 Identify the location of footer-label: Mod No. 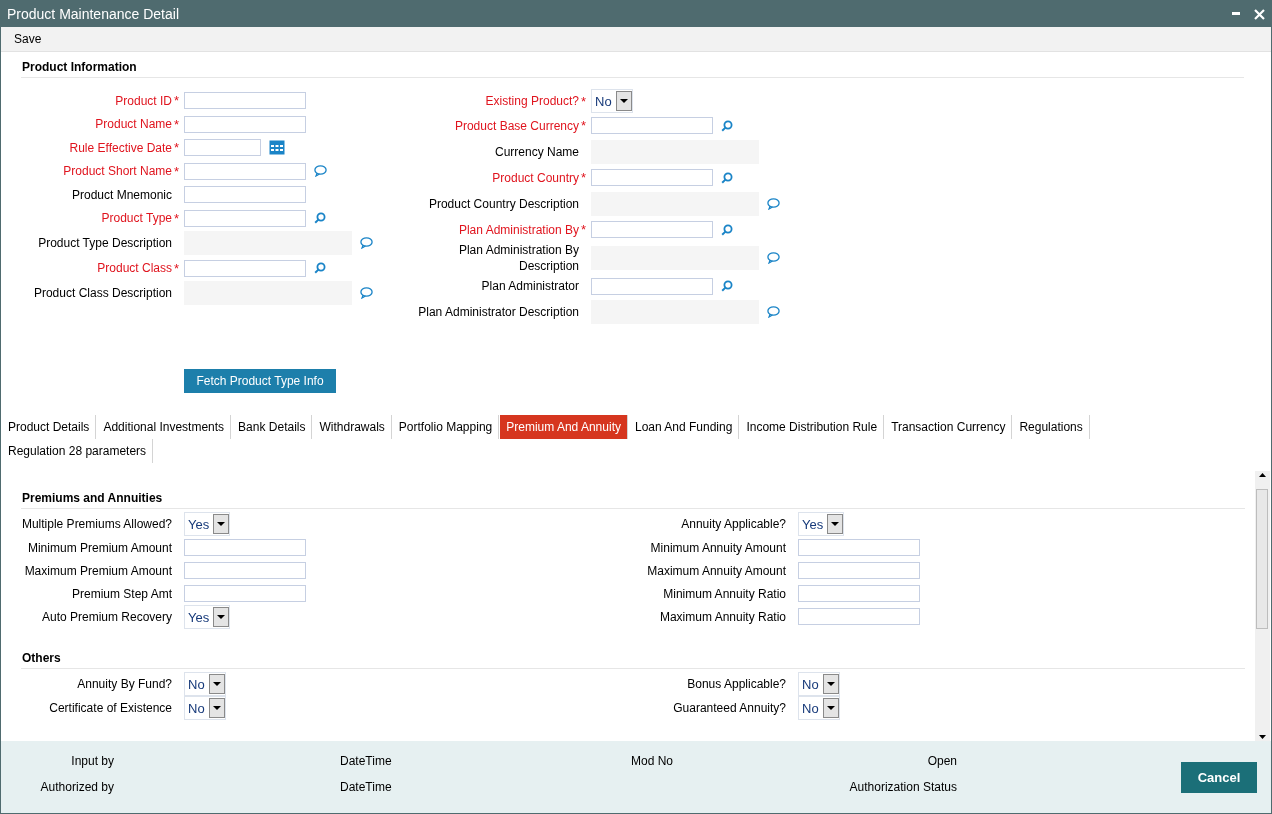
(653, 761).